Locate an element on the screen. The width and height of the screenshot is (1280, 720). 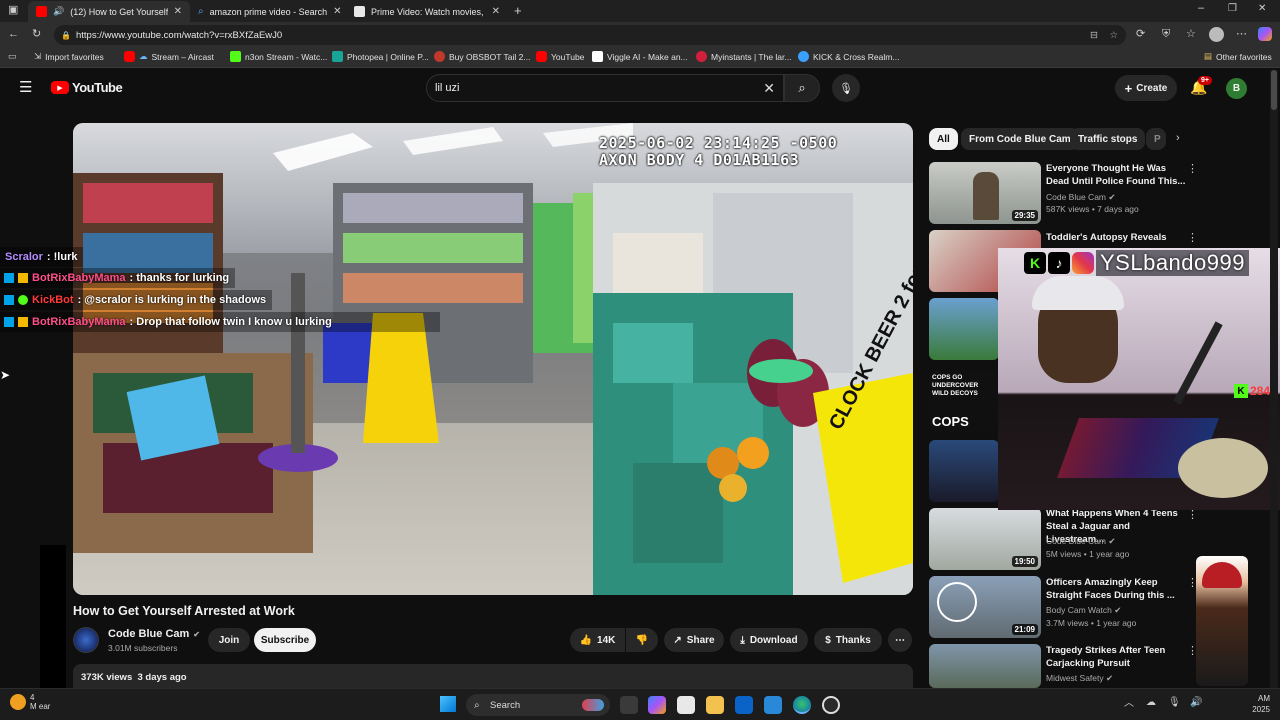
description-box: 373K views 3 days ago is located at coordinates (493, 676).